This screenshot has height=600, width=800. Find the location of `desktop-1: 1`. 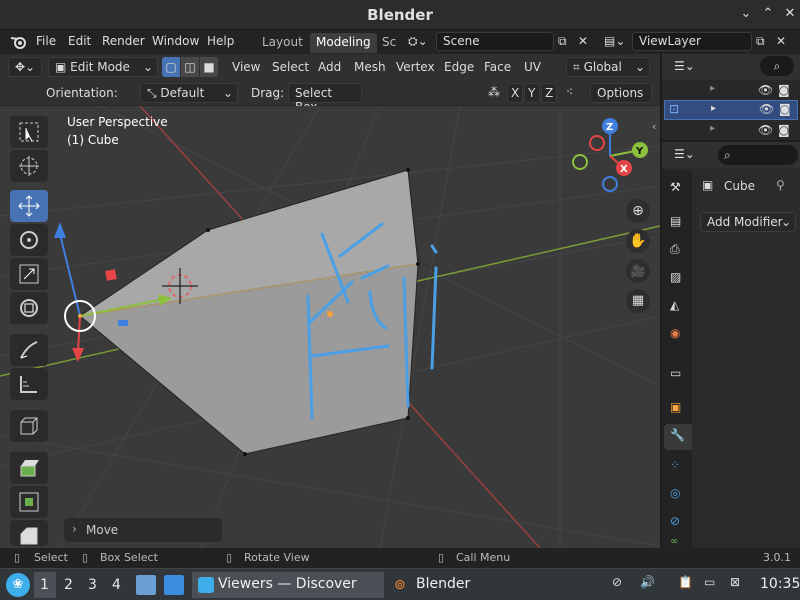

desktop-1: 1 is located at coordinates (44, 585).